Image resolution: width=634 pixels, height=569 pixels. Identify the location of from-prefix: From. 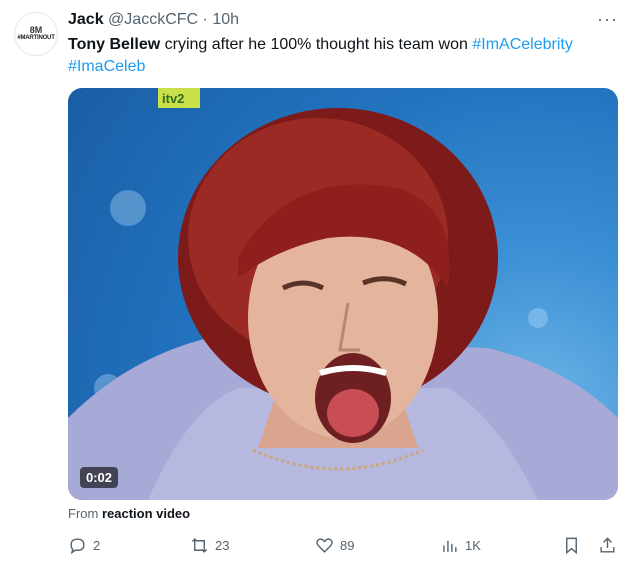
(85, 513).